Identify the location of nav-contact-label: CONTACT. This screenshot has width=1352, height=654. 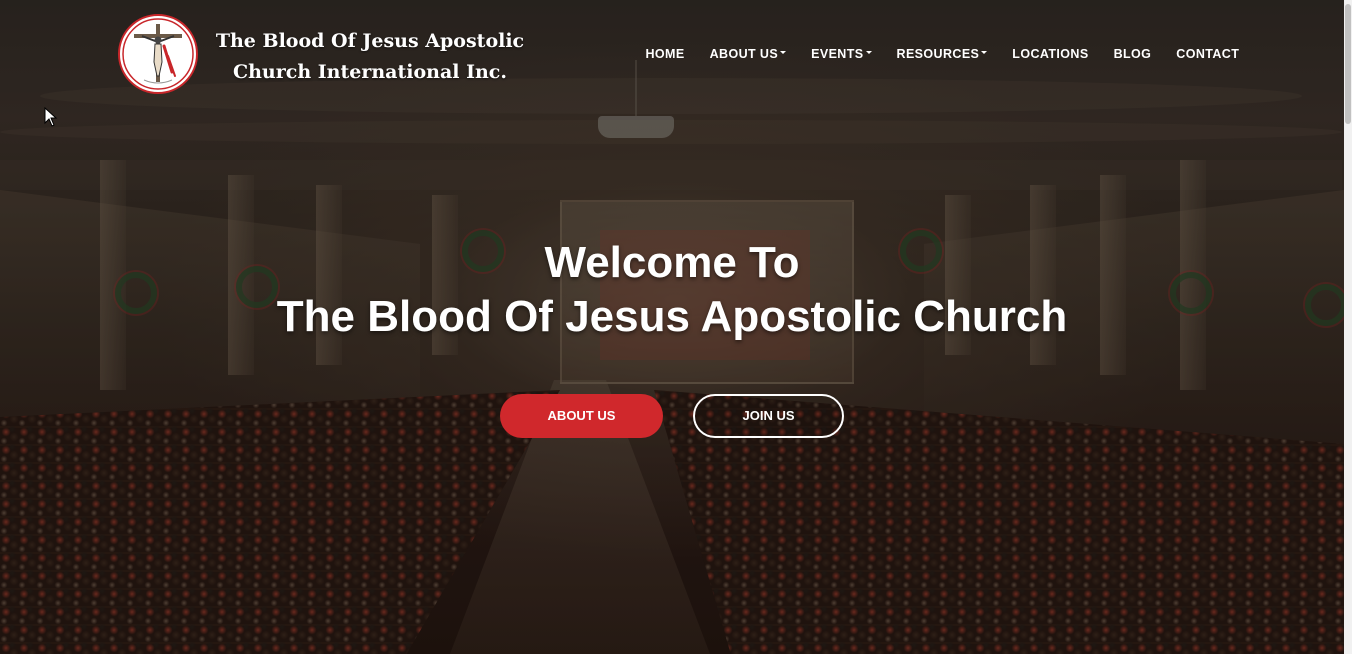
(1208, 54).